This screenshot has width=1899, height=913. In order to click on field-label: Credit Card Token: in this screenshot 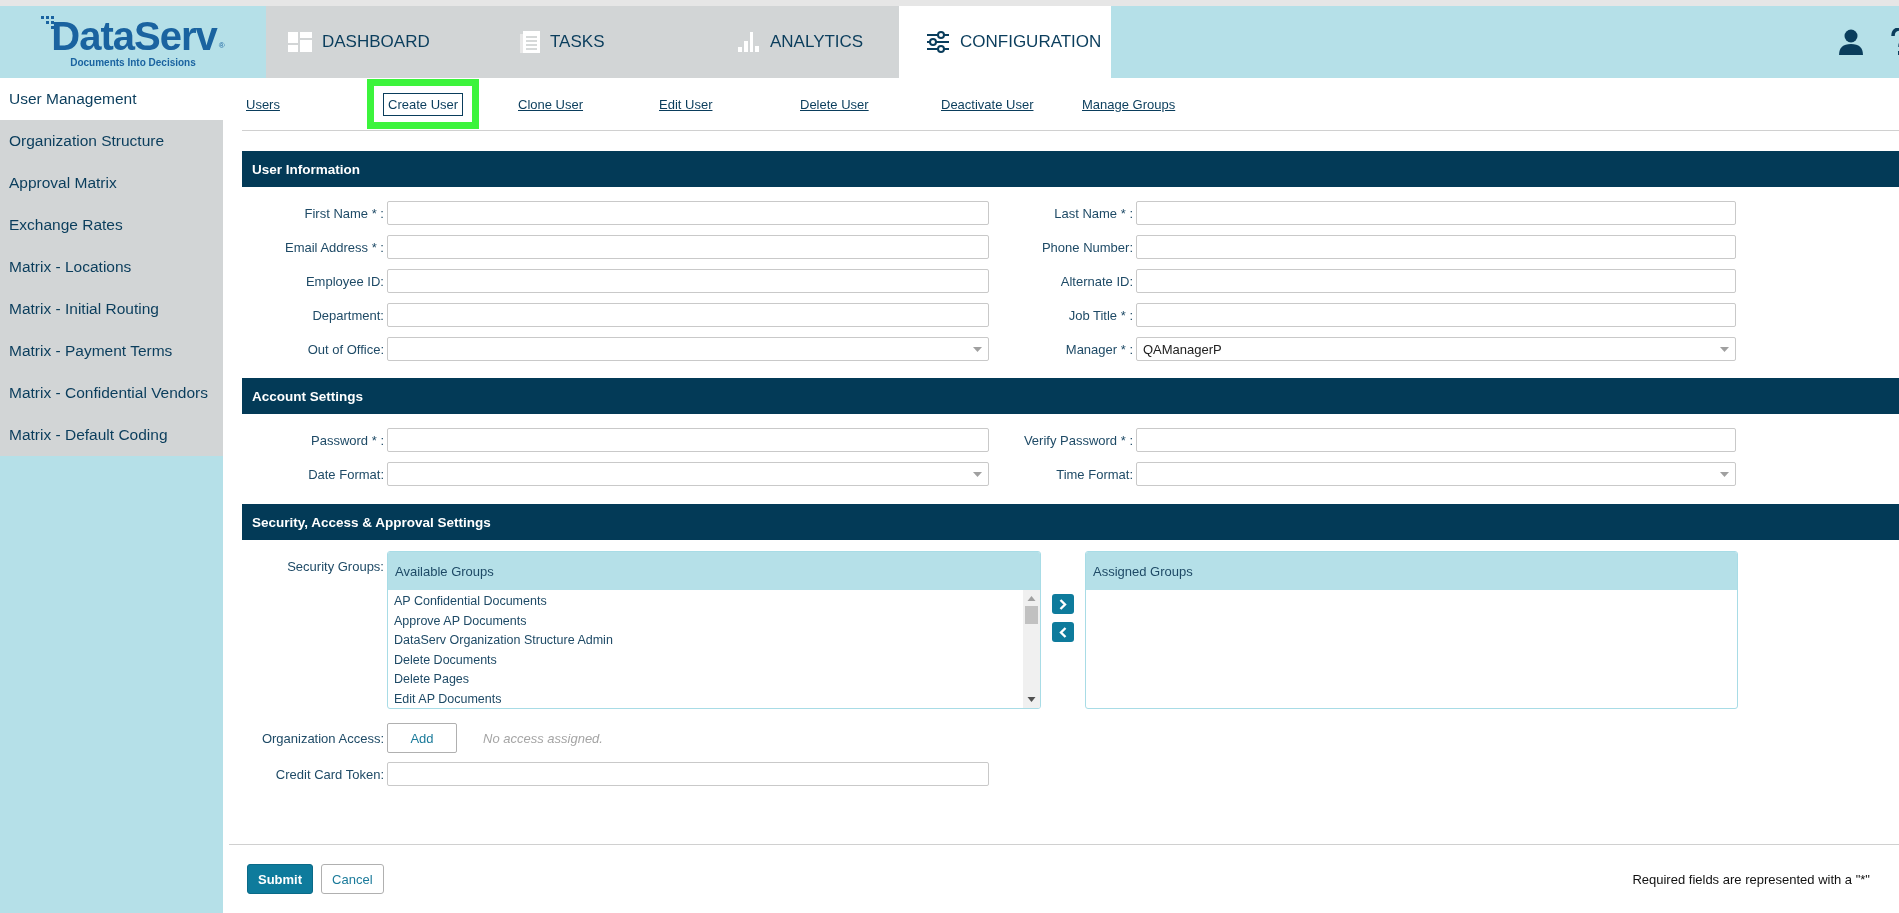, I will do `click(329, 774)`.